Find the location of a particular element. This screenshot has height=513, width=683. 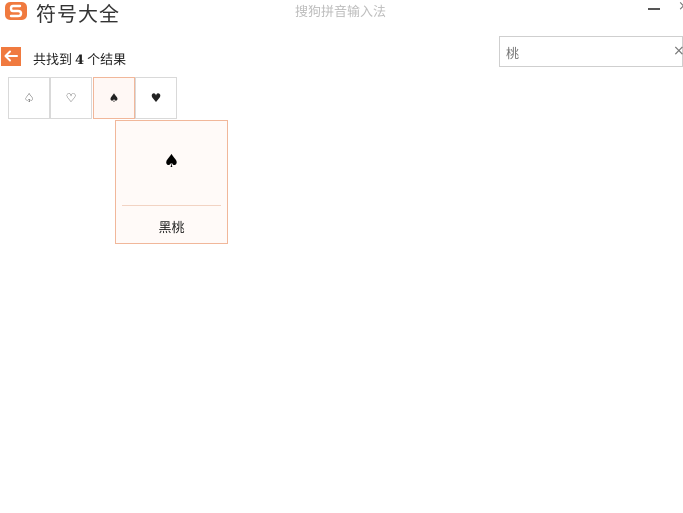

minimize-icon is located at coordinates (654, 9).